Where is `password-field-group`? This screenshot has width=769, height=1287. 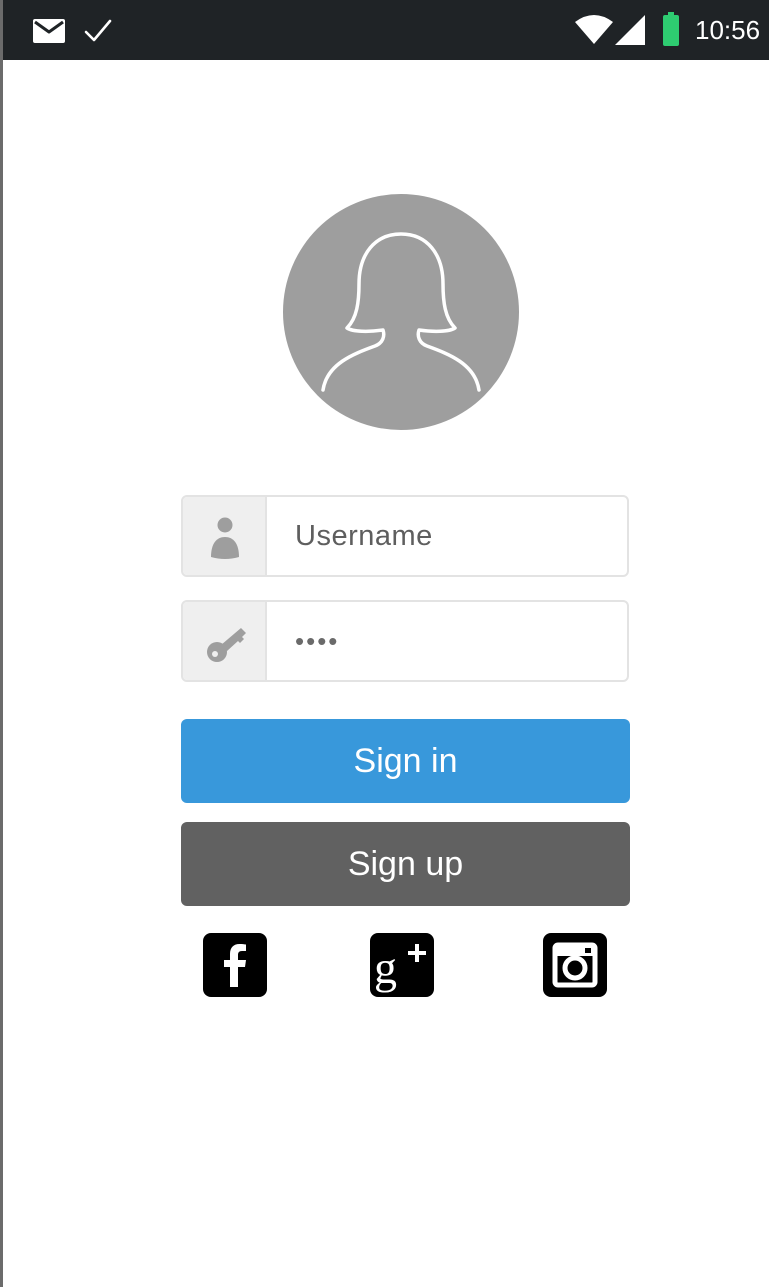
password-field-group is located at coordinates (405, 641).